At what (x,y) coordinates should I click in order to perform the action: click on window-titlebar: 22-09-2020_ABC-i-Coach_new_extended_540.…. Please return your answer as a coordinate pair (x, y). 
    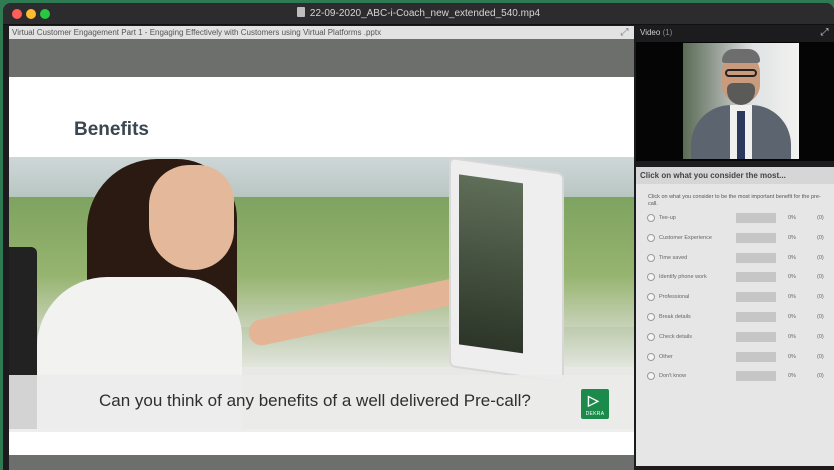
    Looking at the image, I should click on (418, 14).